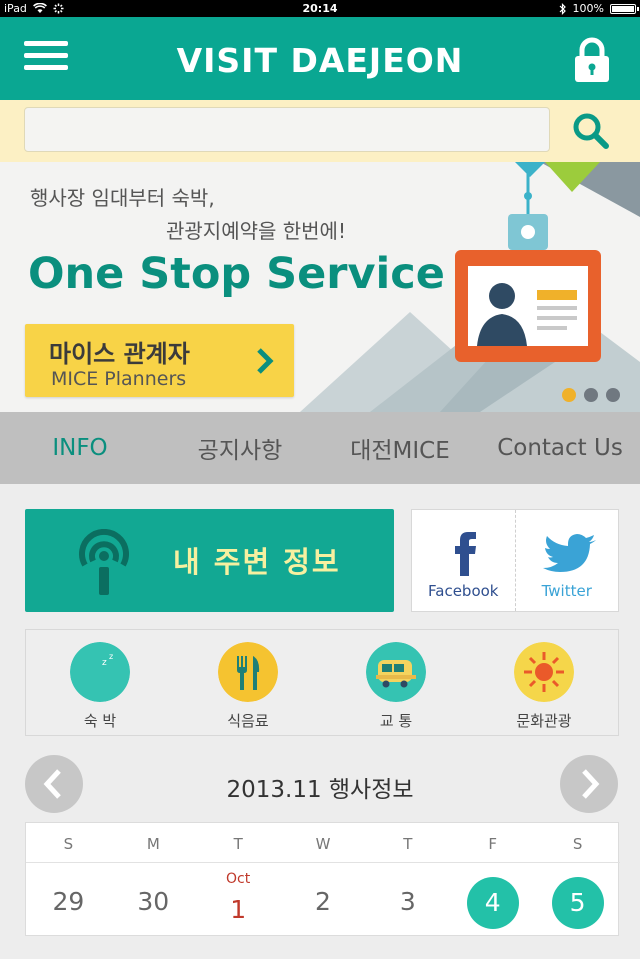  Describe the element at coordinates (257, 562) in the screenshot. I see `nearby-info-label: 내 주변 정보` at that location.